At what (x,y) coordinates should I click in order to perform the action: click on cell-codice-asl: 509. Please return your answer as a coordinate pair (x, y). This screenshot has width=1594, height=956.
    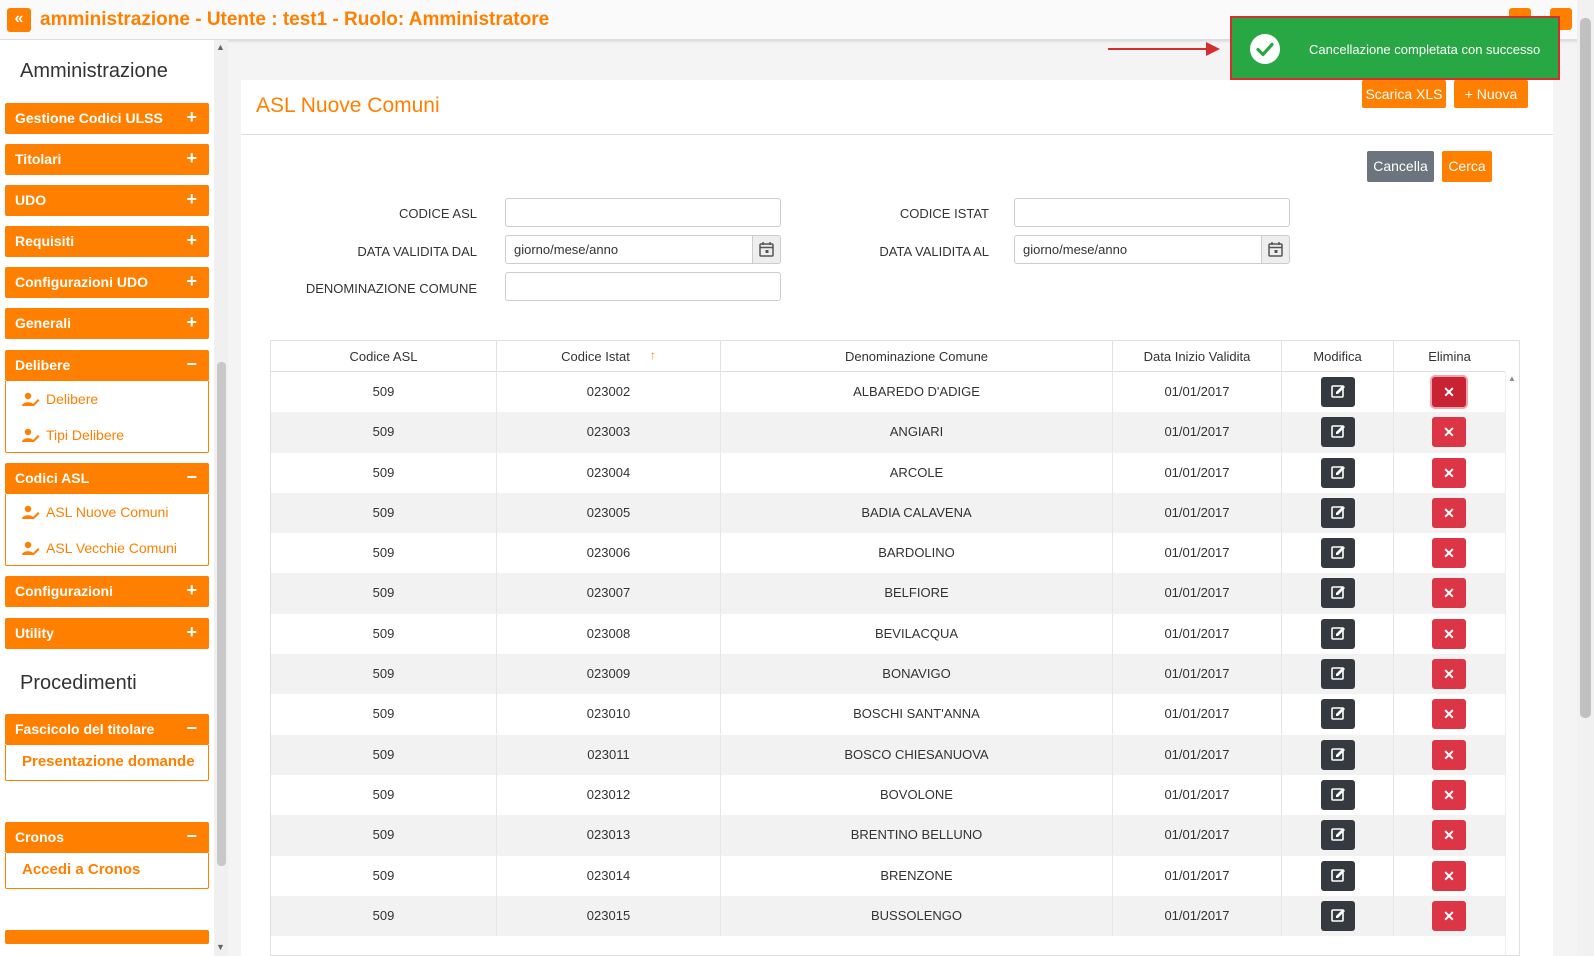
    Looking at the image, I should click on (384, 754).